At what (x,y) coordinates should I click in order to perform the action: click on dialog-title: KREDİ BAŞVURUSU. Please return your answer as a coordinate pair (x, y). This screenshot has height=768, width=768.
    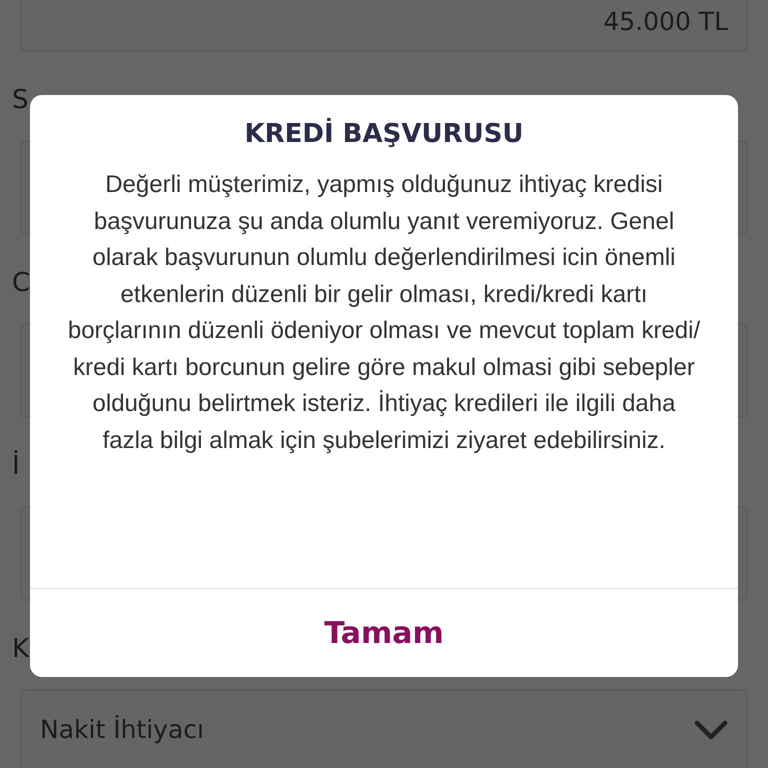
    Looking at the image, I should click on (384, 133).